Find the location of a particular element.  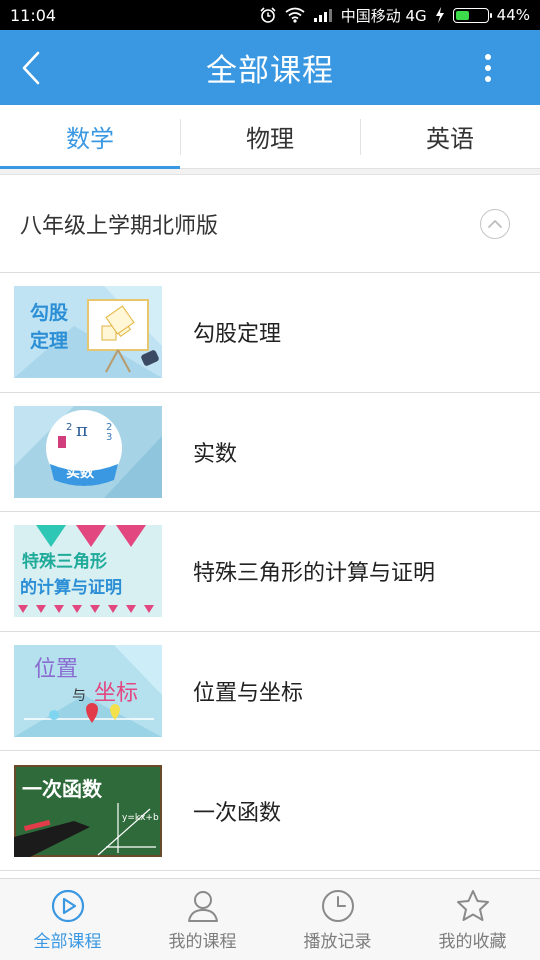

page-title: 全部课程 is located at coordinates (270, 71).